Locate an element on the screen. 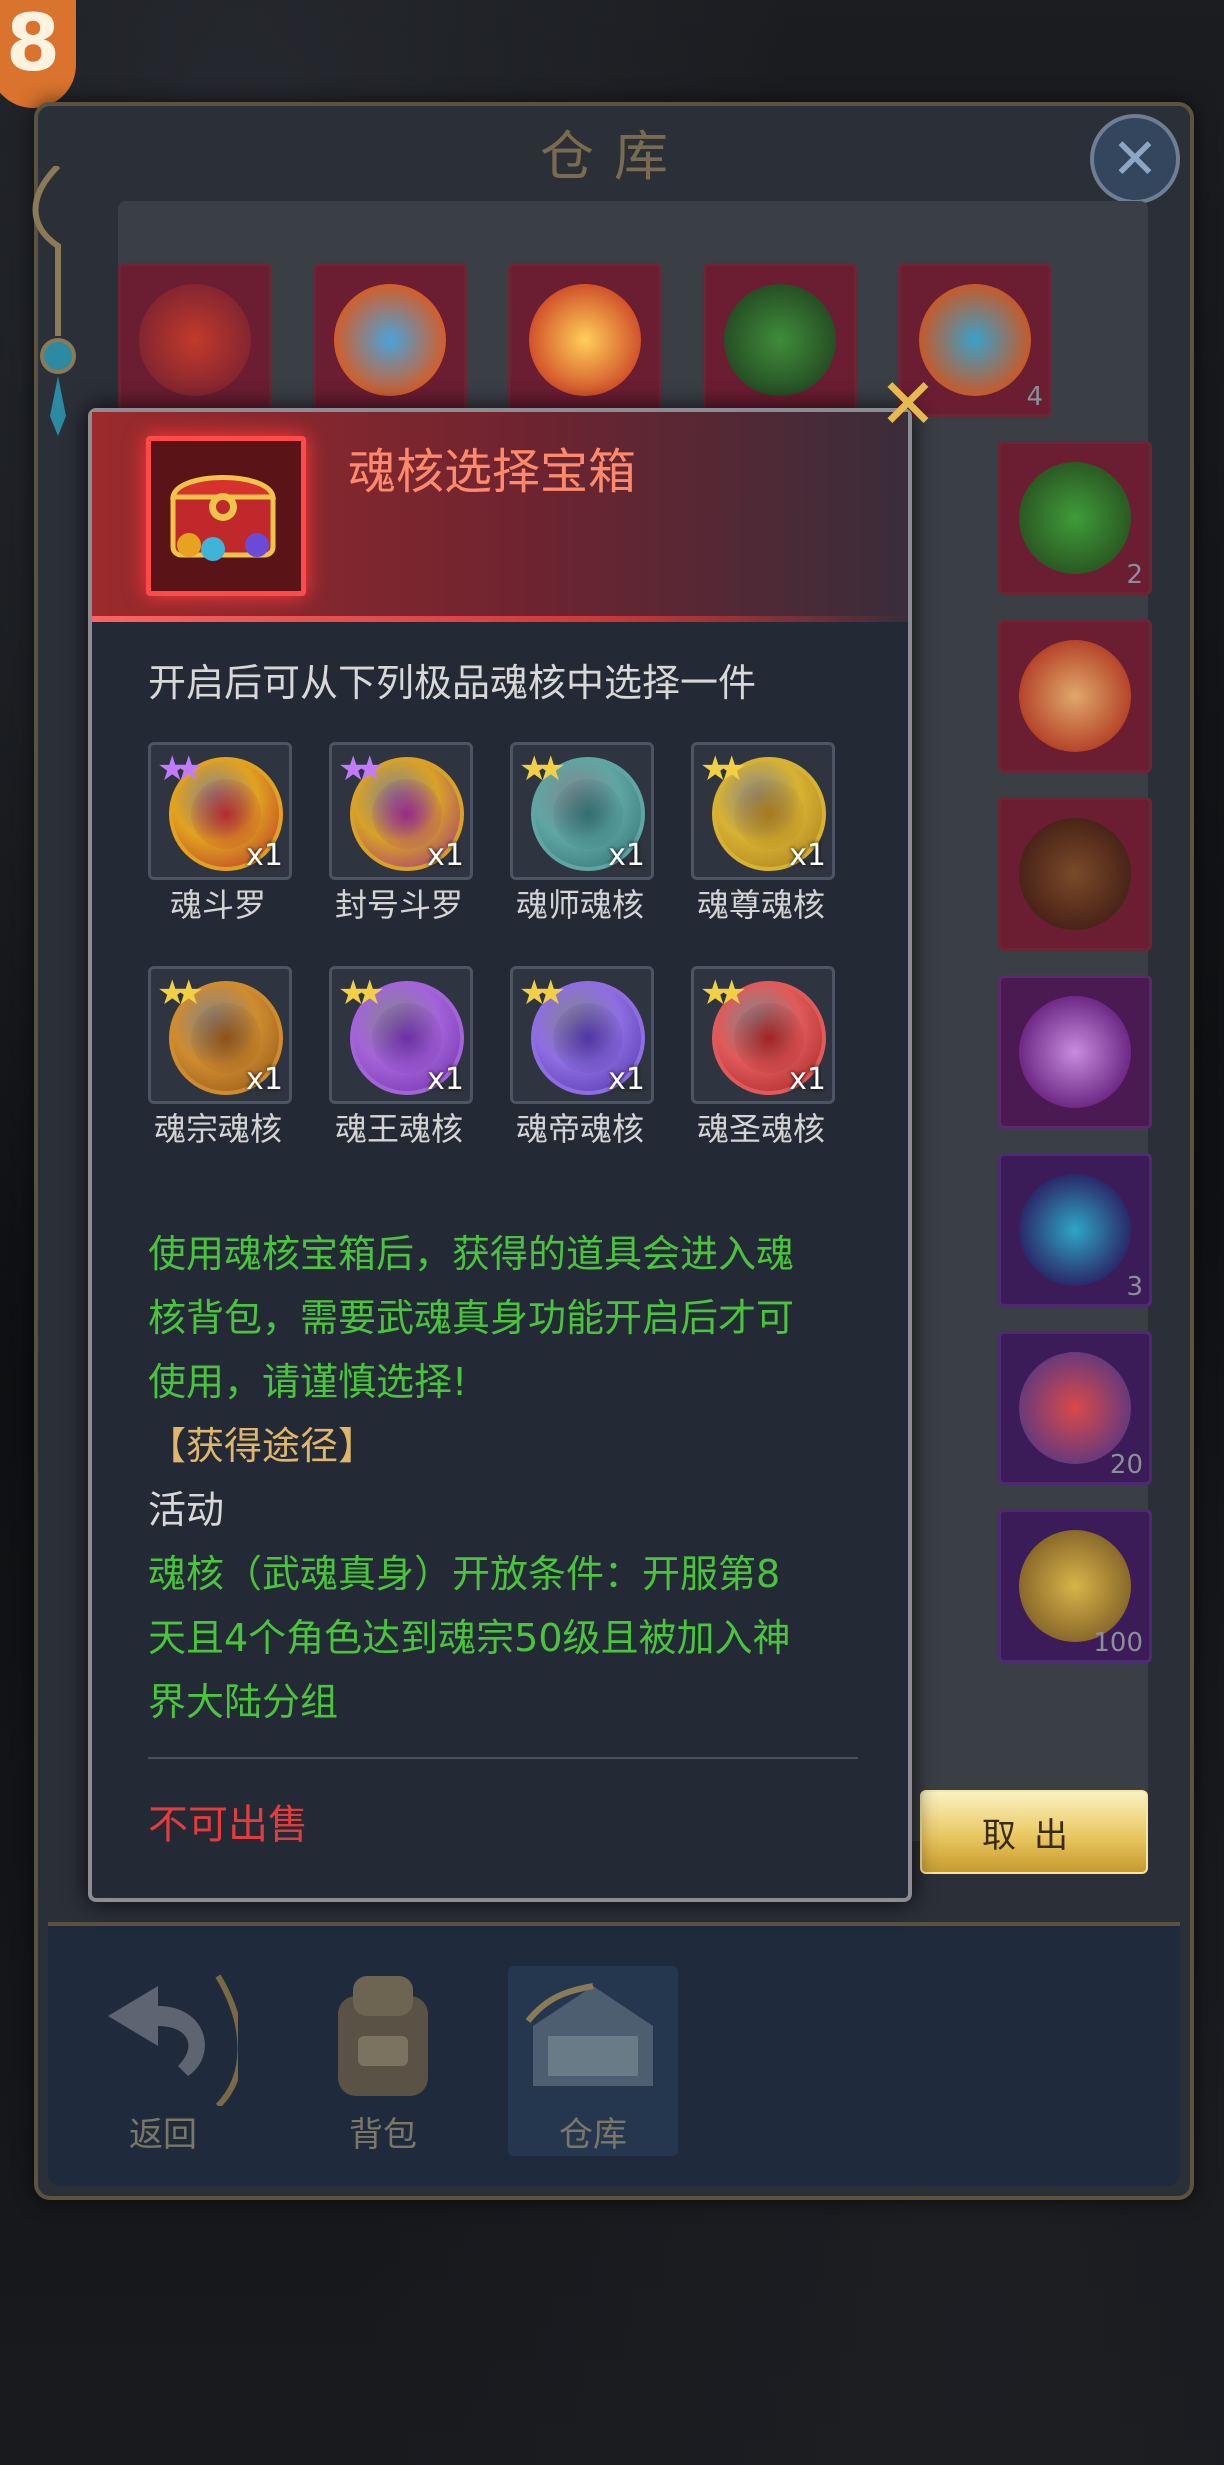  warehouse-nav-bar: 返回 背包 仓库 is located at coordinates (614, 2054).